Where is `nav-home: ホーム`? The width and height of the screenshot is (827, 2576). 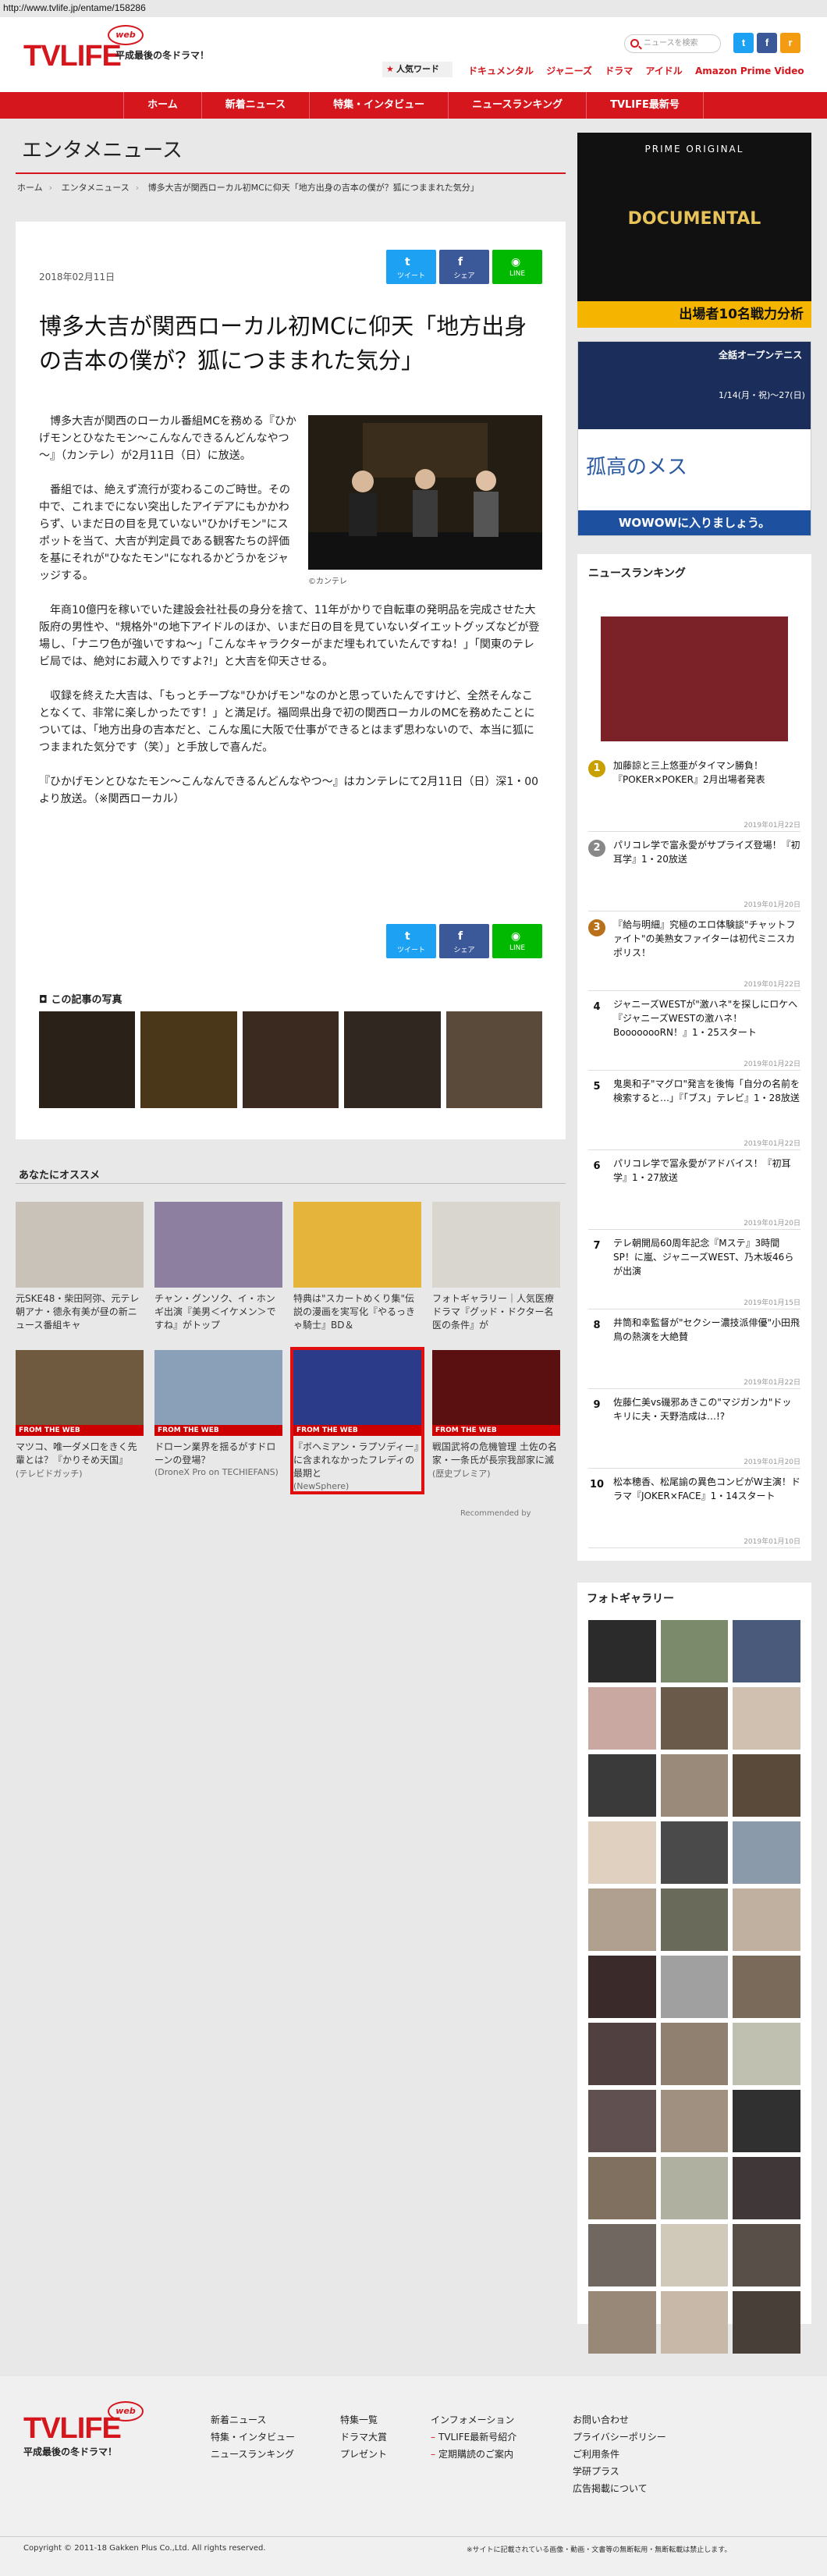 nav-home: ホーム is located at coordinates (162, 105).